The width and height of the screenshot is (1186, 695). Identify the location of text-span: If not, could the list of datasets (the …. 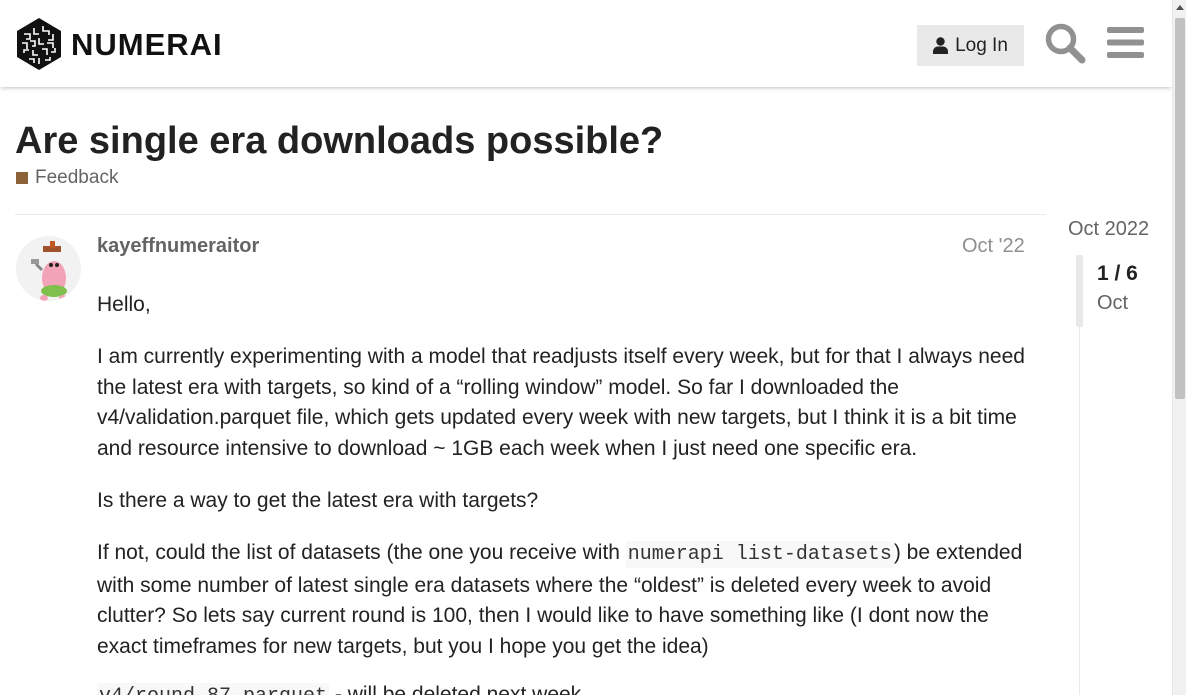
(361, 552).